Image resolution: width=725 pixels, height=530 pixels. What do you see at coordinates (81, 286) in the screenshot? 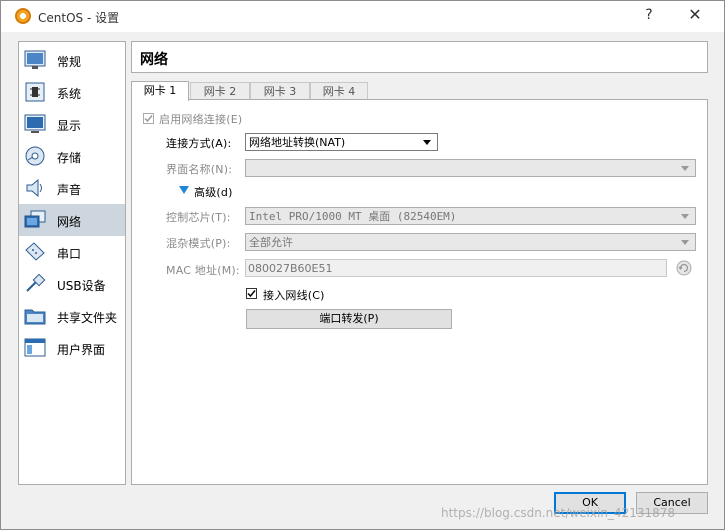
I see `sidebar-item-label: USB设备` at bounding box center [81, 286].